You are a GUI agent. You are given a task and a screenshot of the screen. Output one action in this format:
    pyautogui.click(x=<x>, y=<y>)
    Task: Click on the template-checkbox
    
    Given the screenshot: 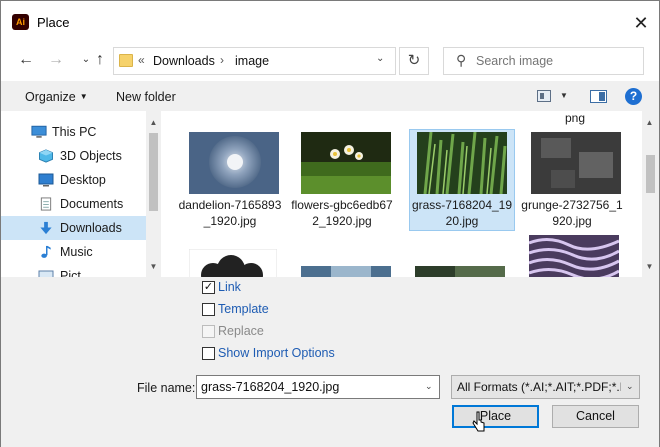 What is the action you would take?
    pyautogui.click(x=208, y=309)
    